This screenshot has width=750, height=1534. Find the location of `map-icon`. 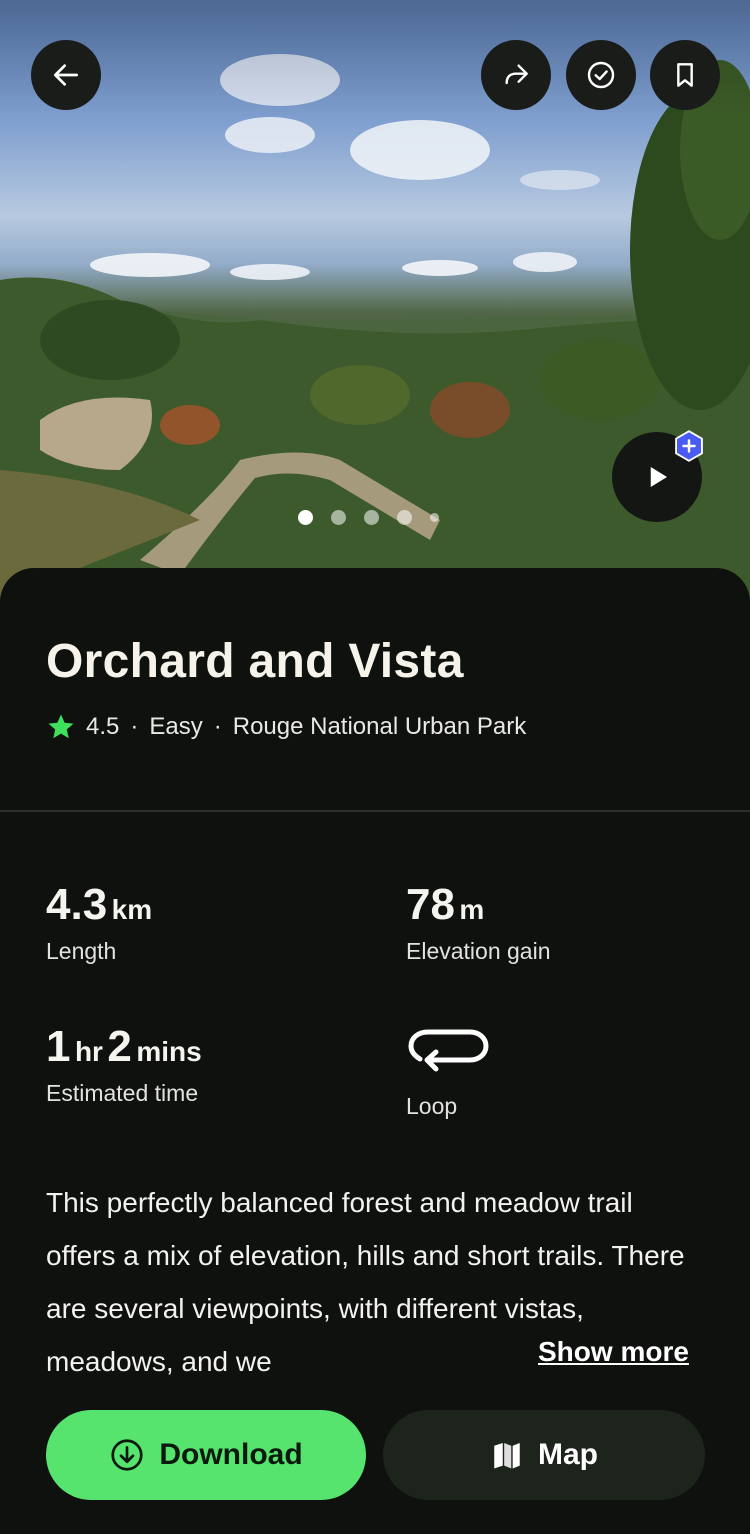

map-icon is located at coordinates (507, 1455).